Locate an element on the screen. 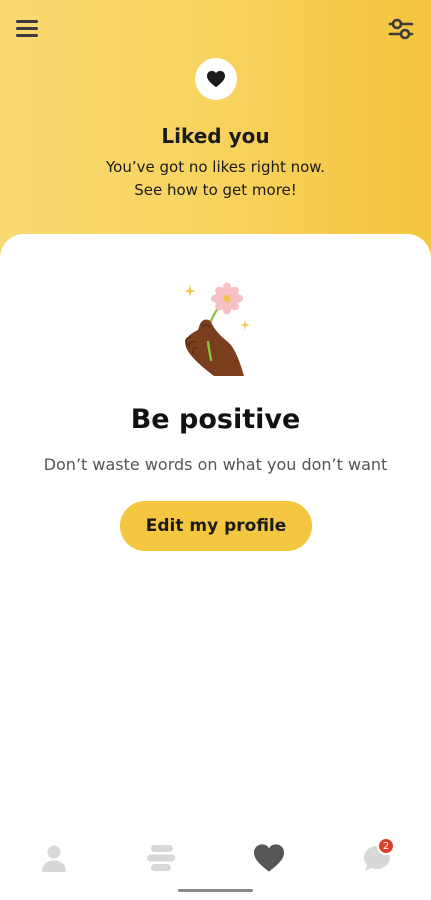  hand-holding-flower-icon is located at coordinates (217, 329).